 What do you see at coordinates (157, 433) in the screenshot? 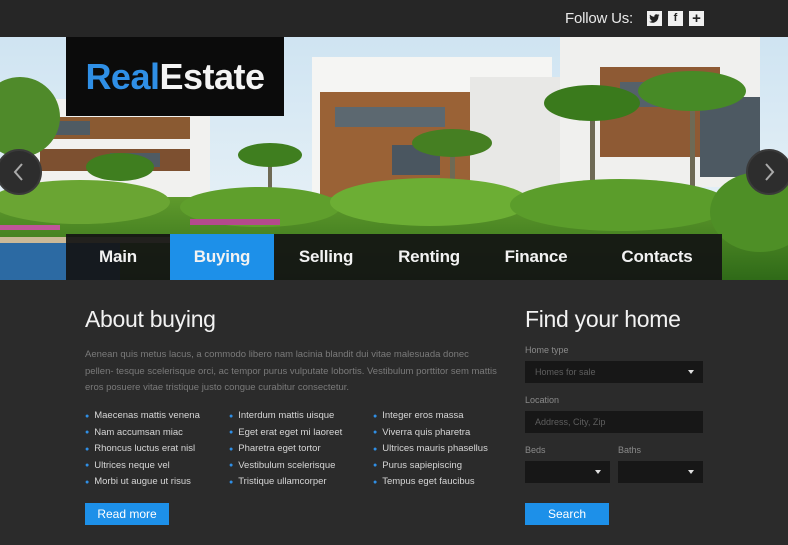
I see `list-item: ● Nam accumsan miac` at bounding box center [157, 433].